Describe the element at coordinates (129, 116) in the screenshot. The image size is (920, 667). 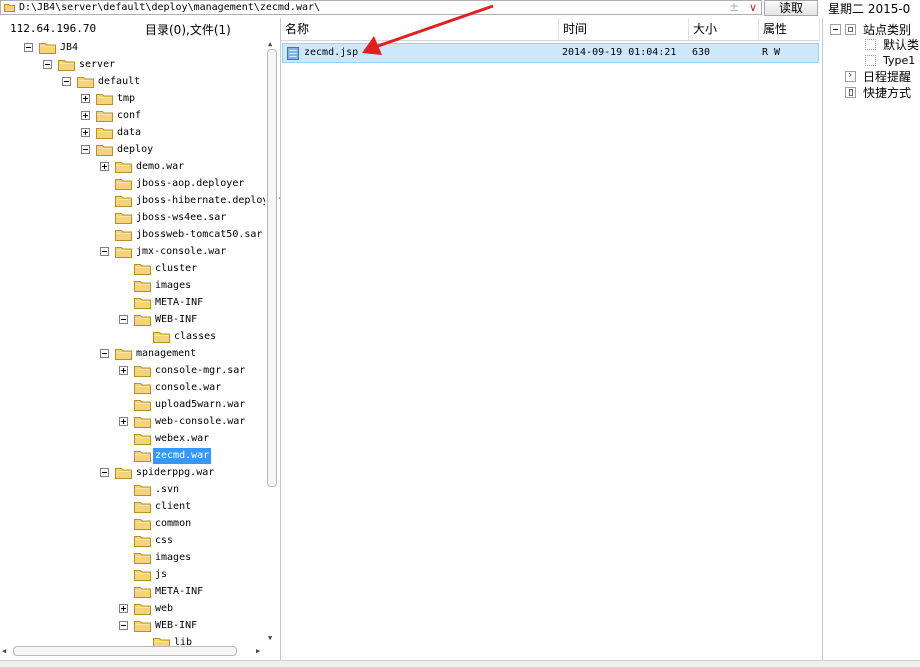
I see `tree-node-label: conf` at that location.